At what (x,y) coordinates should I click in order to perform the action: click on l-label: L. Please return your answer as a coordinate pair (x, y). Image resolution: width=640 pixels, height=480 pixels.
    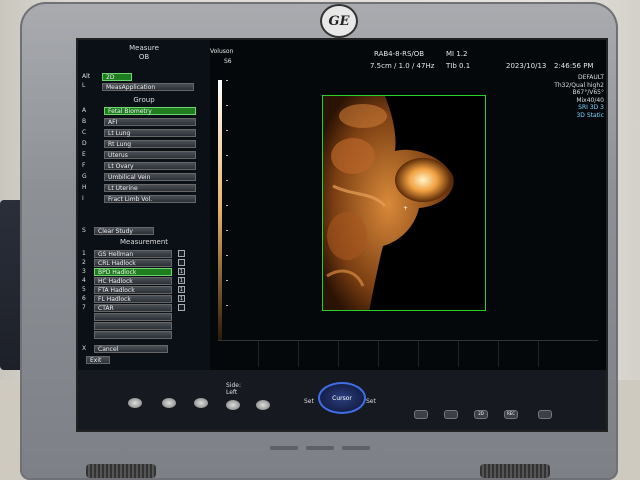
    Looking at the image, I should click on (84, 85).